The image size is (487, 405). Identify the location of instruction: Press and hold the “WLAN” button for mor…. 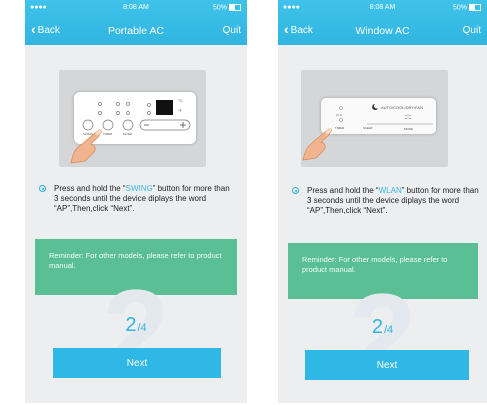
(387, 201).